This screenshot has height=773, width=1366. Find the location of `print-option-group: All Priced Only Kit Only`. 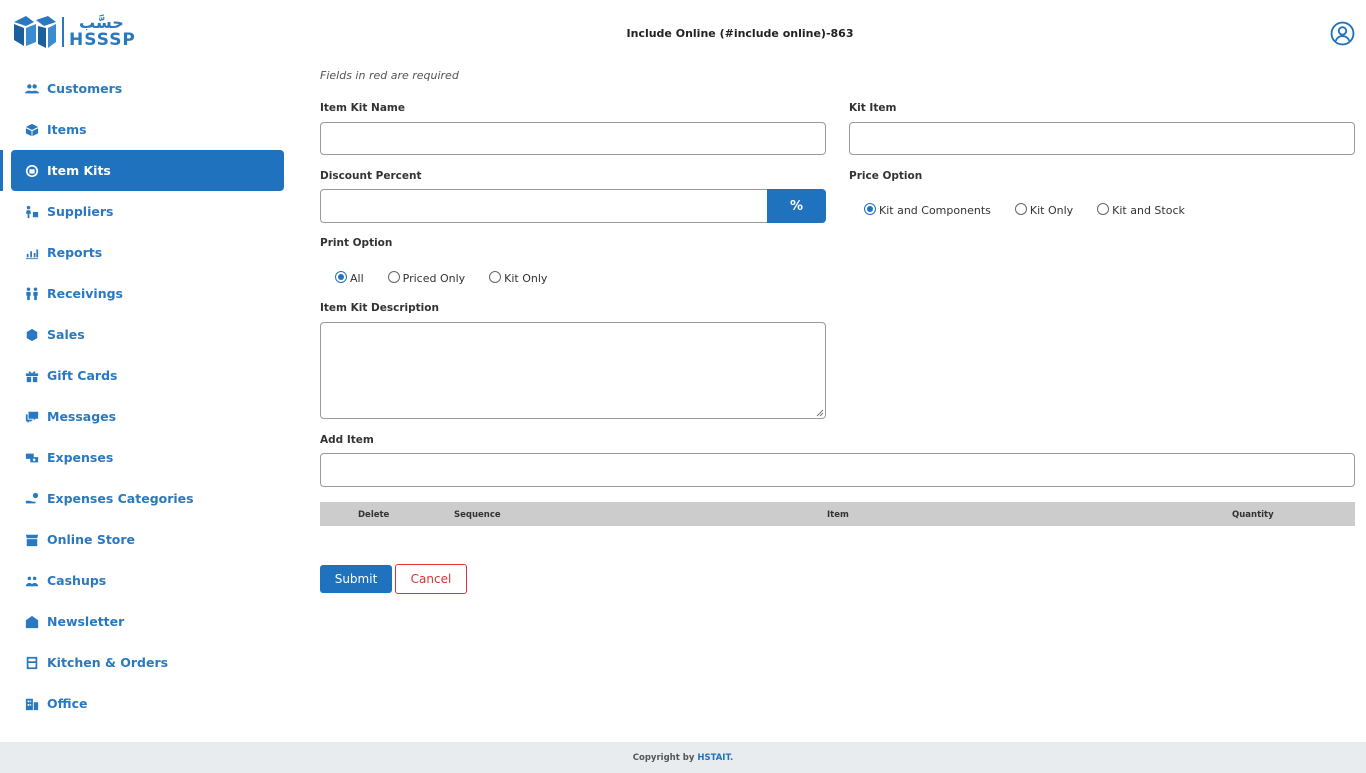

print-option-group: All Priced Only Kit Only is located at coordinates (453, 277).